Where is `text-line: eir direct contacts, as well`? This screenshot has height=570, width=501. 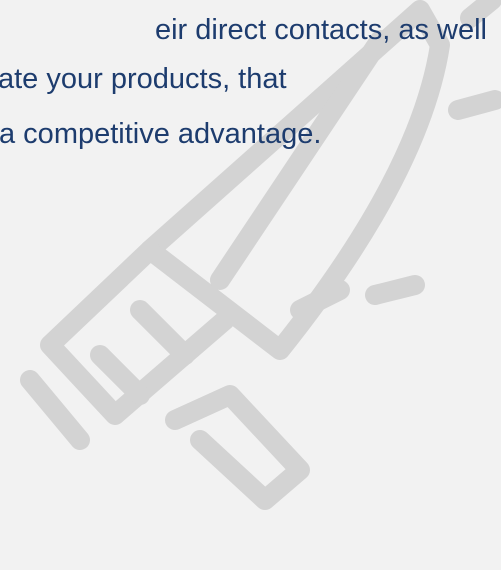 text-line: eir direct contacts, as well is located at coordinates (320, 30).